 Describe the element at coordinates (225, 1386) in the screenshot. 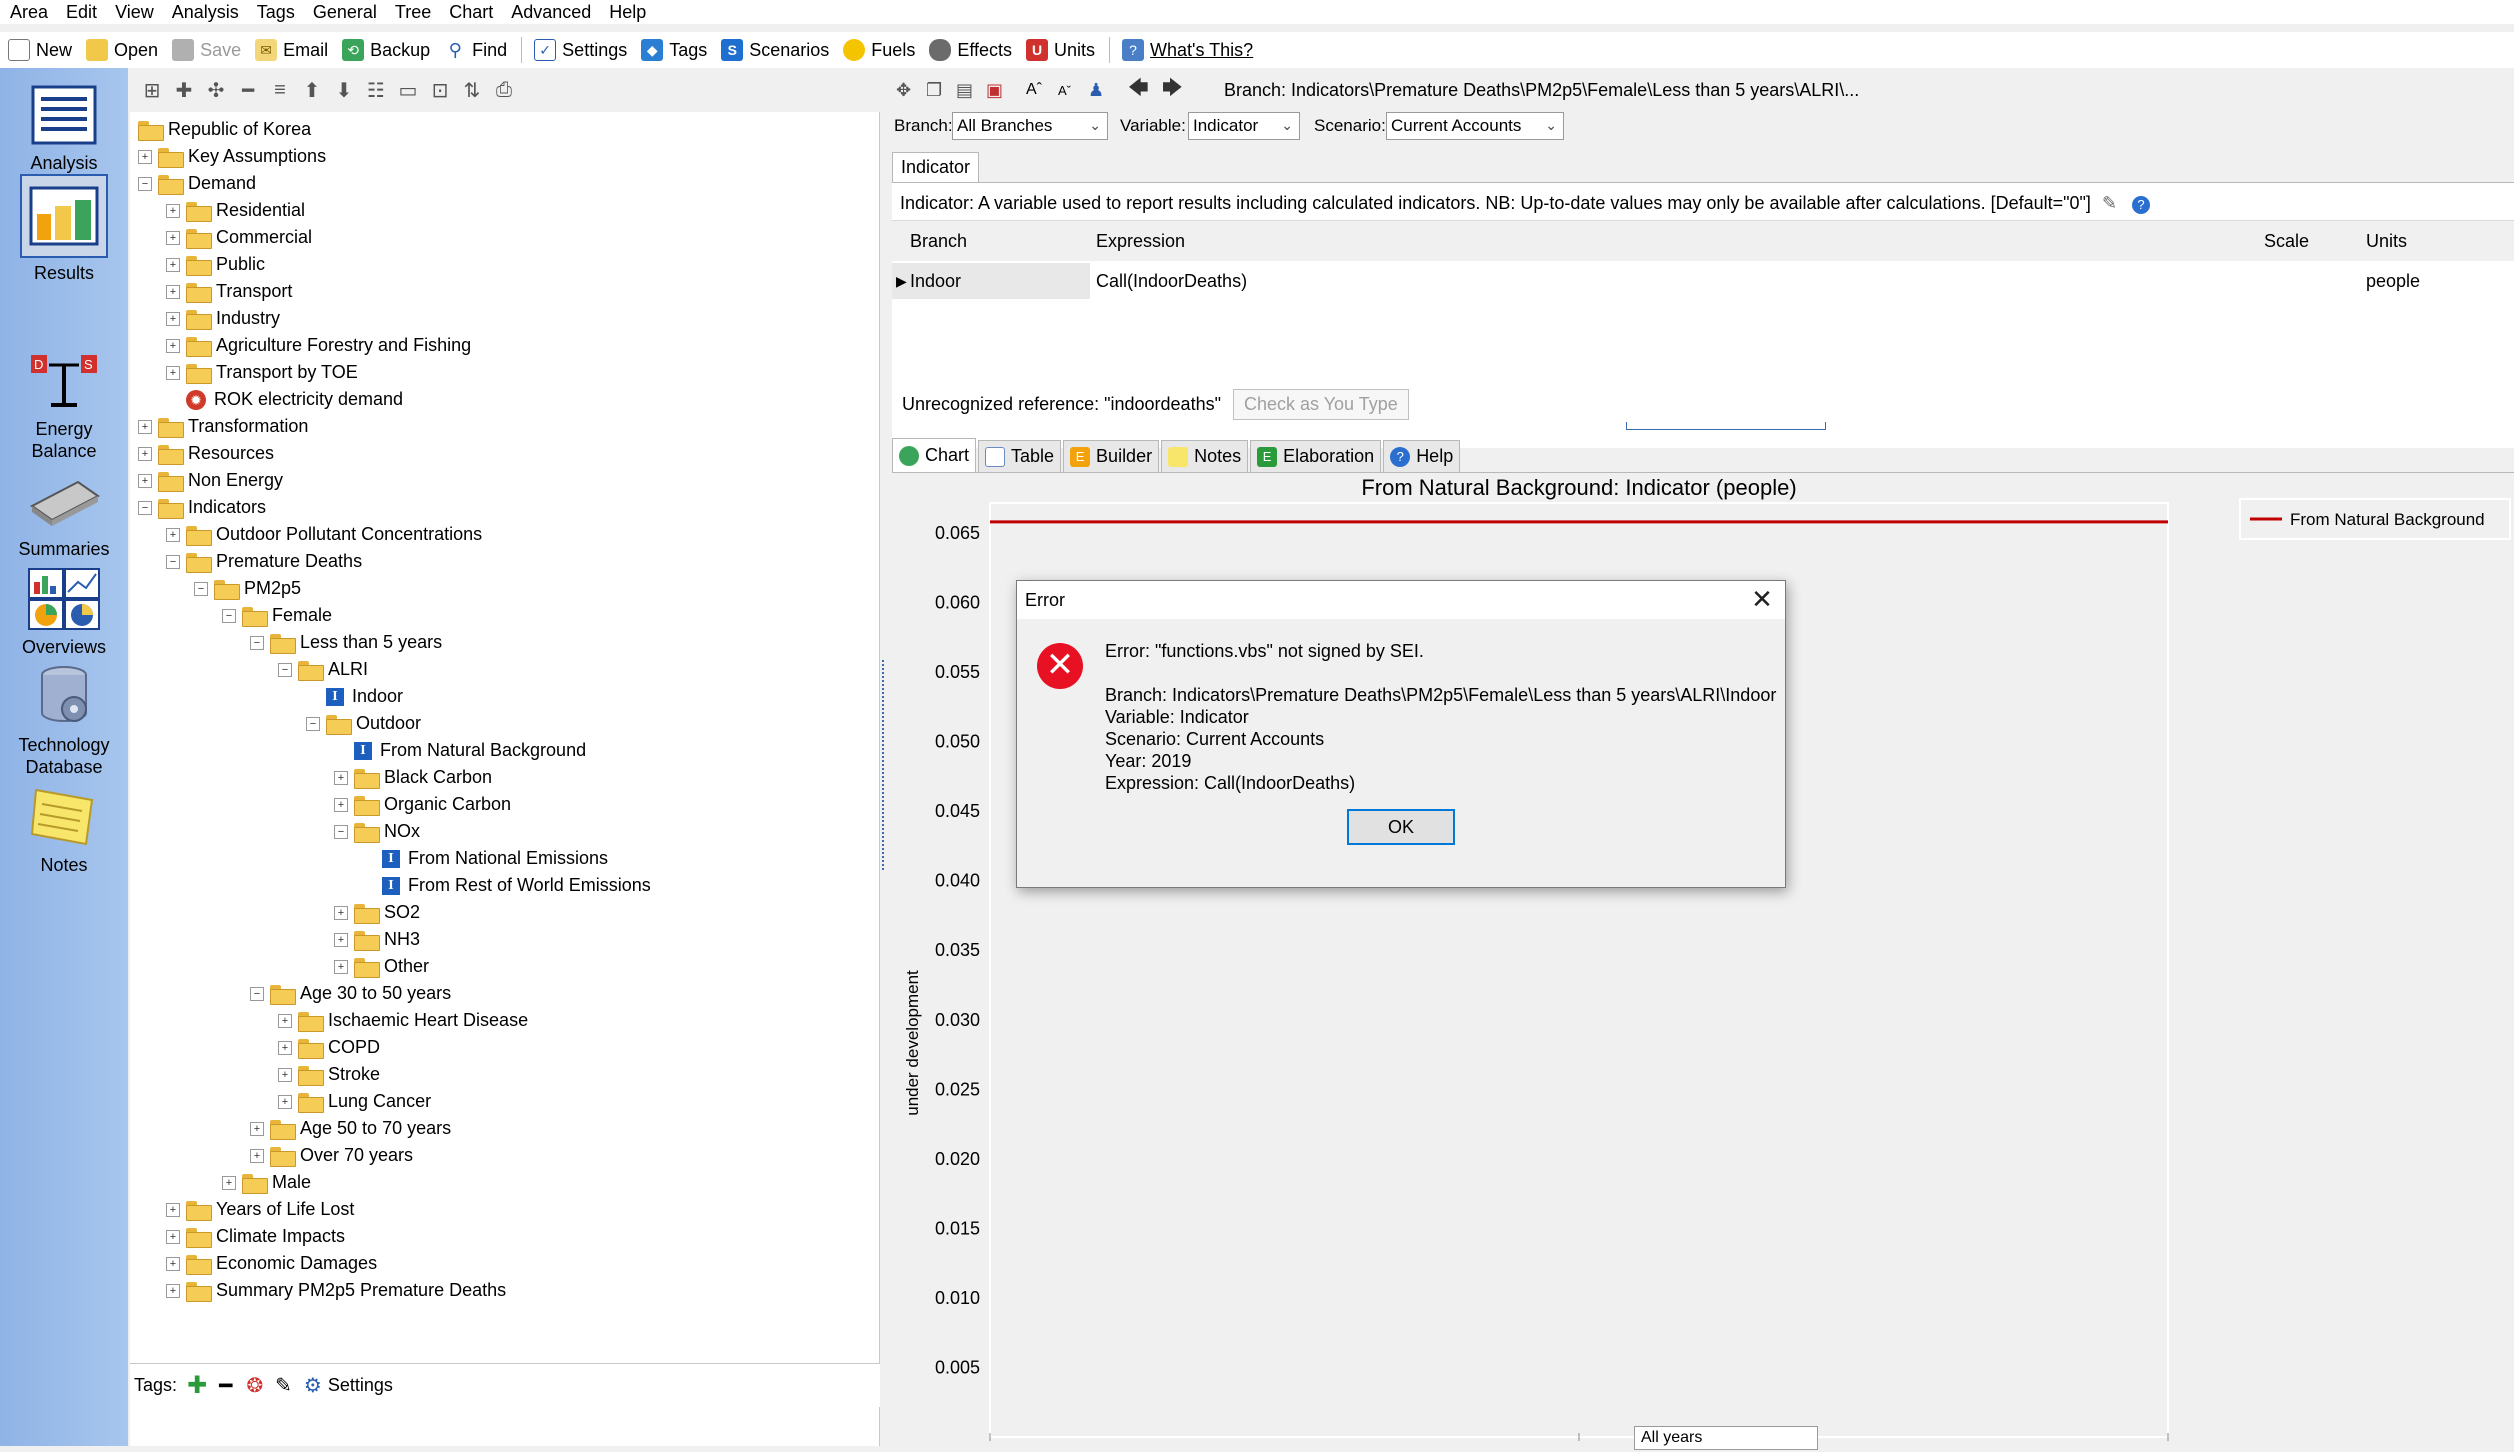

I see `remove-tag-icon: ━` at that location.